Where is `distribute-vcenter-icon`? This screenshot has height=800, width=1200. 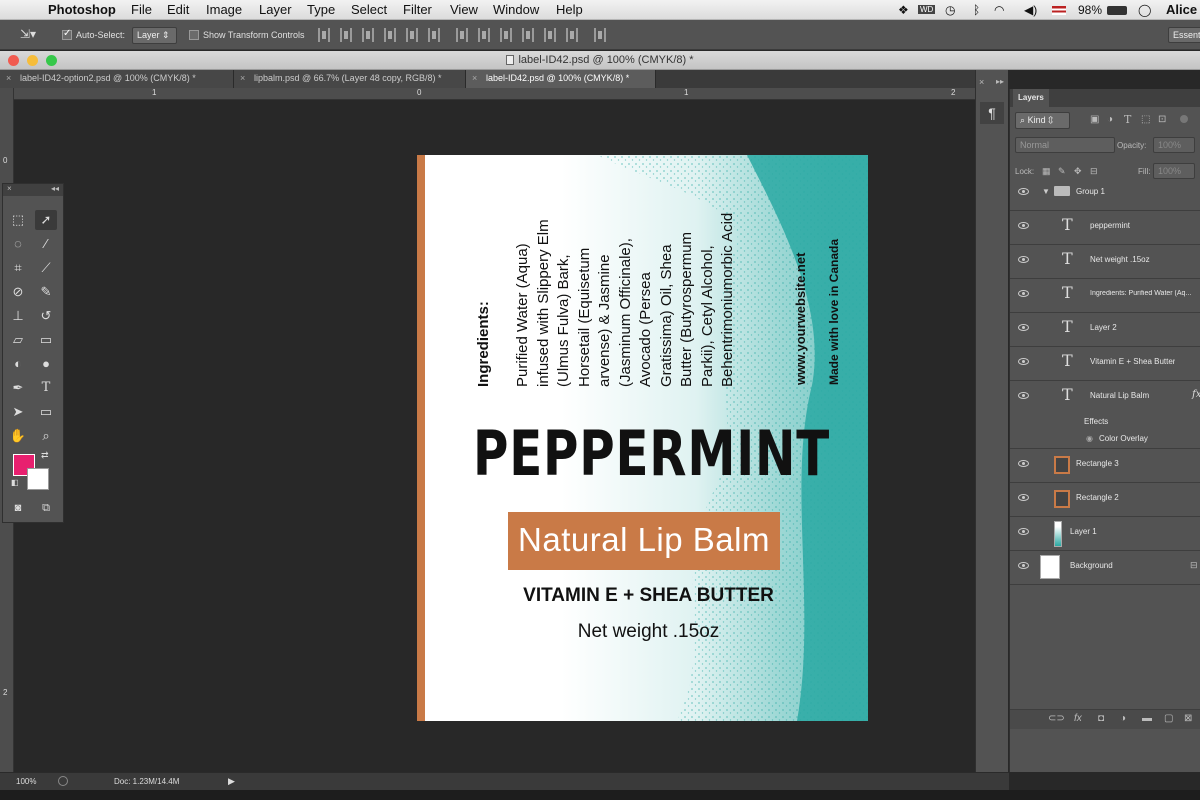
distribute-vcenter-icon is located at coordinates (484, 35).